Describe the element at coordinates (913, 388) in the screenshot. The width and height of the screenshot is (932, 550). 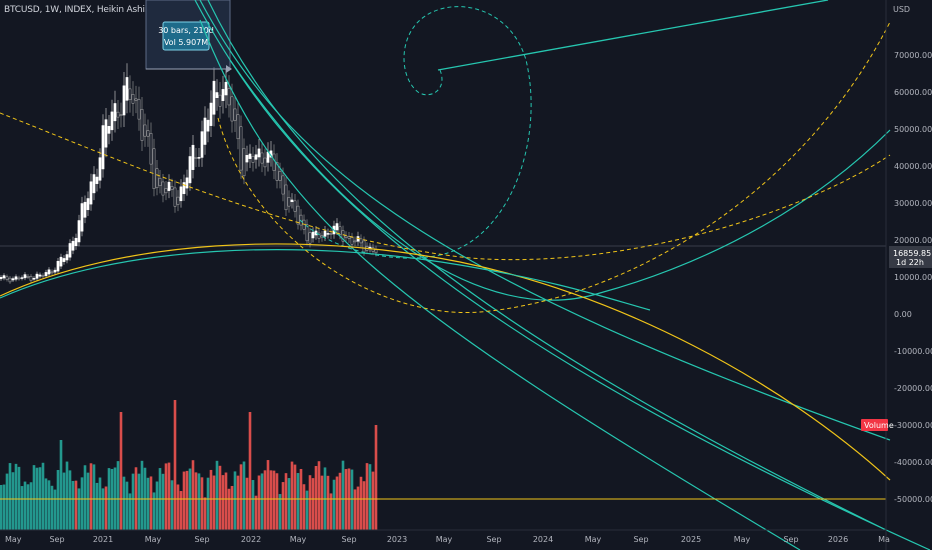
I see `price-axis-label: -20000.00` at that location.